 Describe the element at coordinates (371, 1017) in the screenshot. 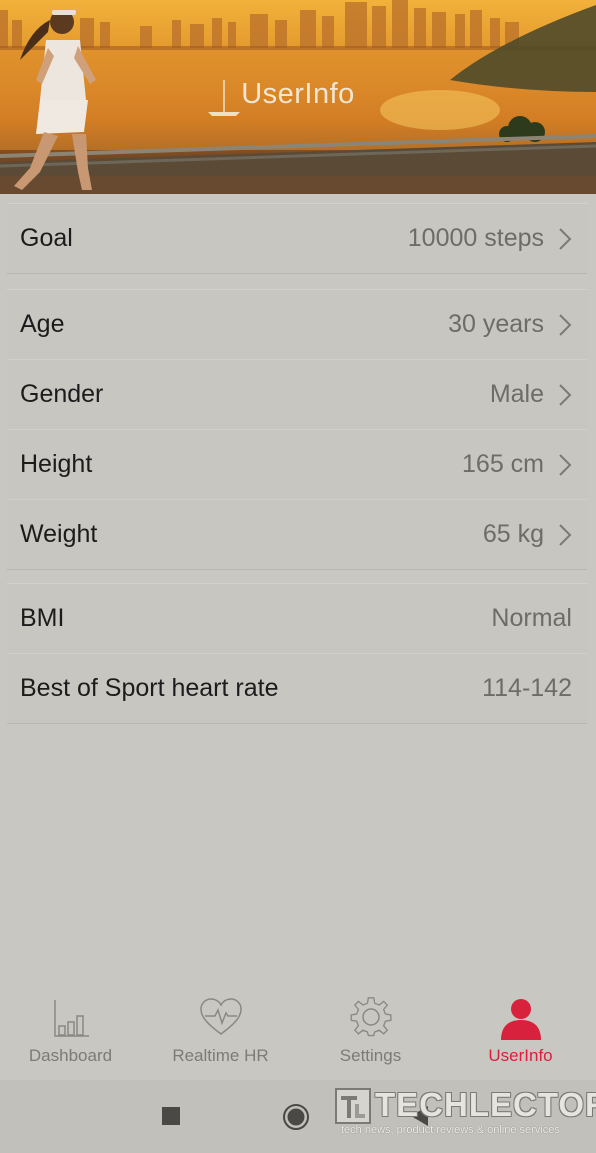

I see `gear-icon` at that location.